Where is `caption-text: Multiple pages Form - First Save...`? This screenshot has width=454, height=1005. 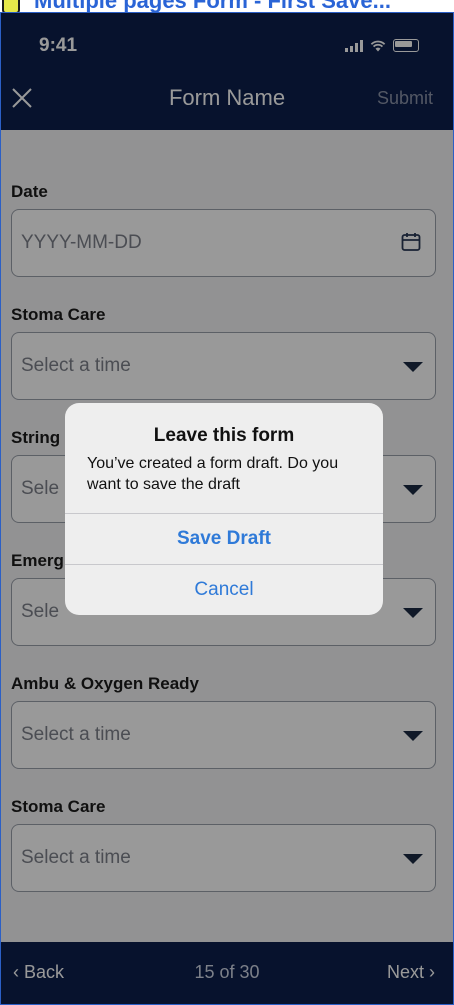 caption-text: Multiple pages Form - First Save... is located at coordinates (212, 6).